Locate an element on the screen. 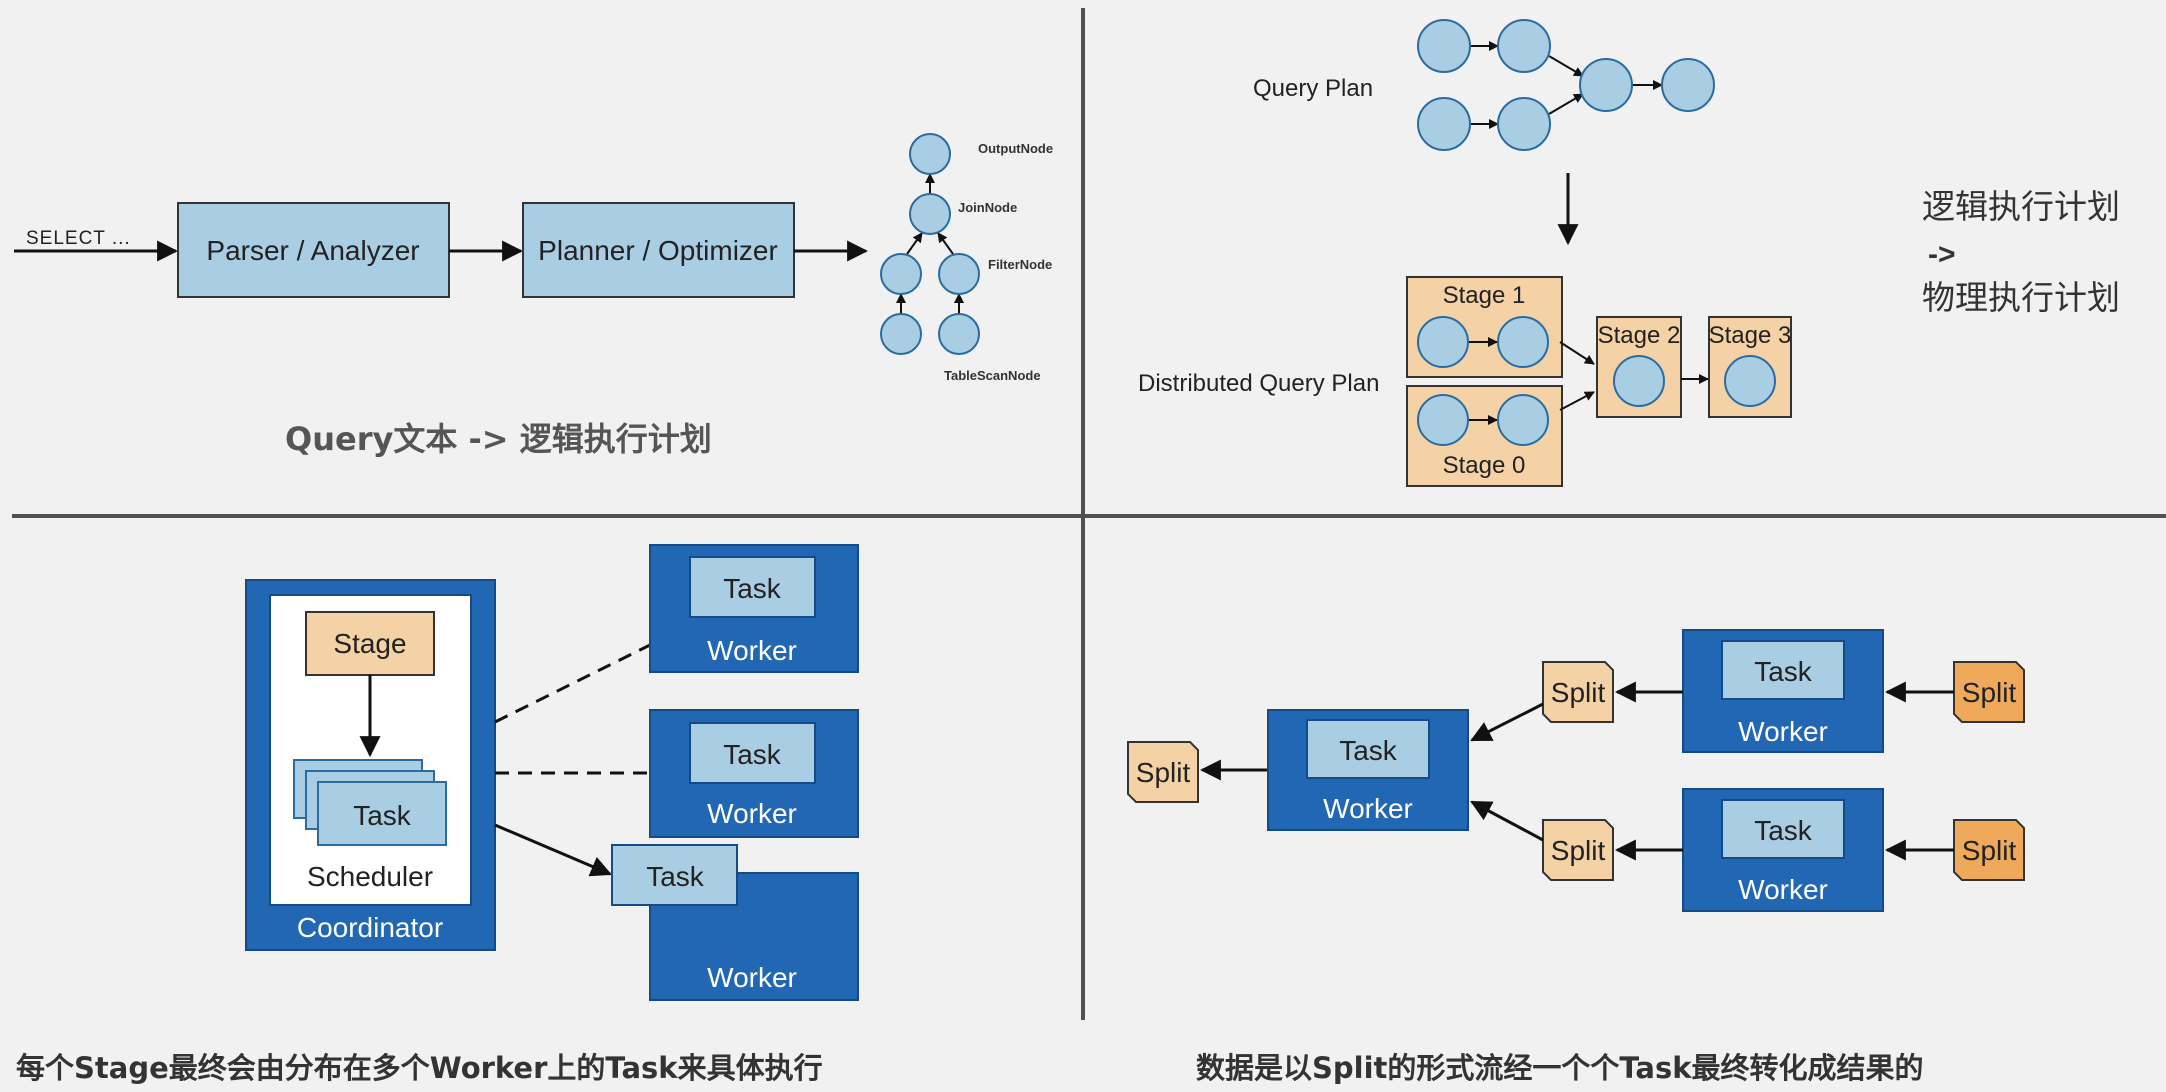 The image size is (2166, 1092). central-task-label: Task is located at coordinates (1368, 750).